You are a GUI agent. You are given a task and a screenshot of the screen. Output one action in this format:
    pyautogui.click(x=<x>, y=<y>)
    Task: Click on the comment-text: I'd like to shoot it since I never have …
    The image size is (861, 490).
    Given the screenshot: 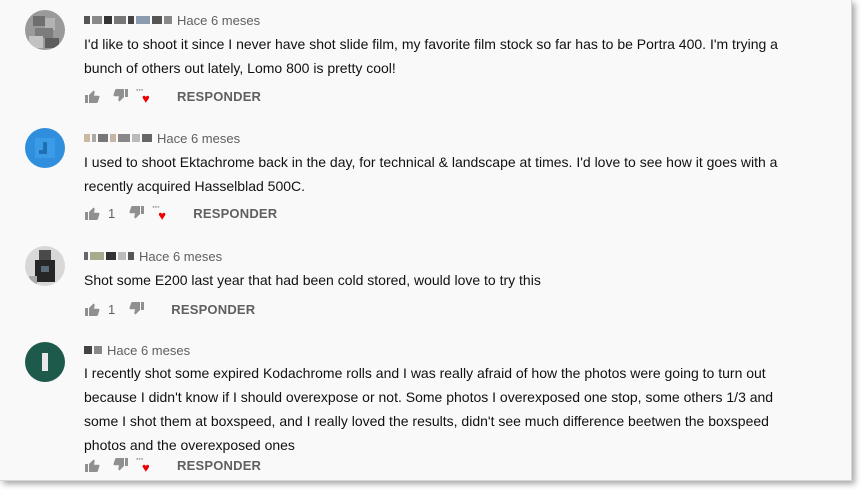 What is the action you would take?
    pyautogui.click(x=431, y=56)
    